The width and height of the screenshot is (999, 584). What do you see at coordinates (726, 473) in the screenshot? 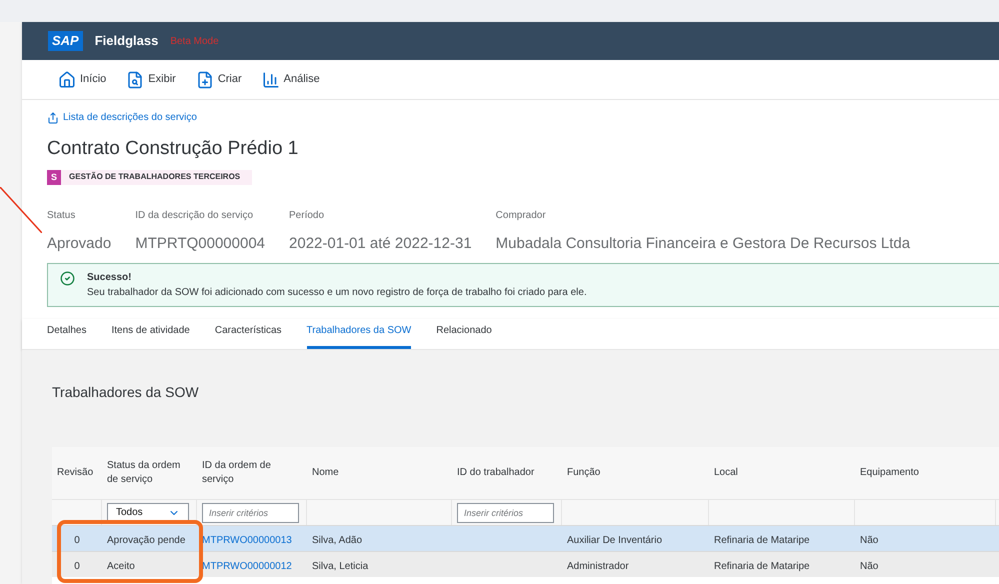
I see `column-header: Local` at bounding box center [726, 473].